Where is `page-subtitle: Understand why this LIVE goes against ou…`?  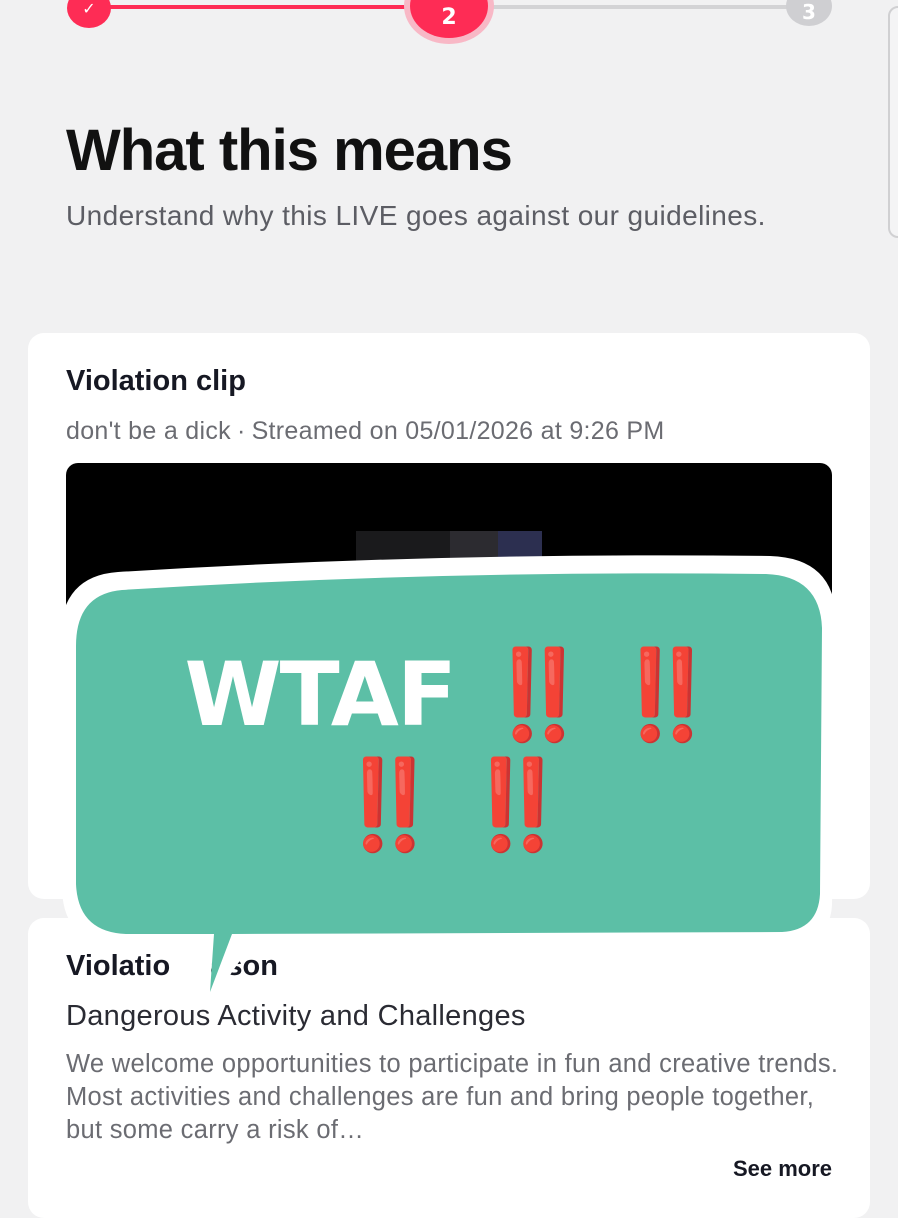 page-subtitle: Understand why this LIVE goes against ou… is located at coordinates (416, 215).